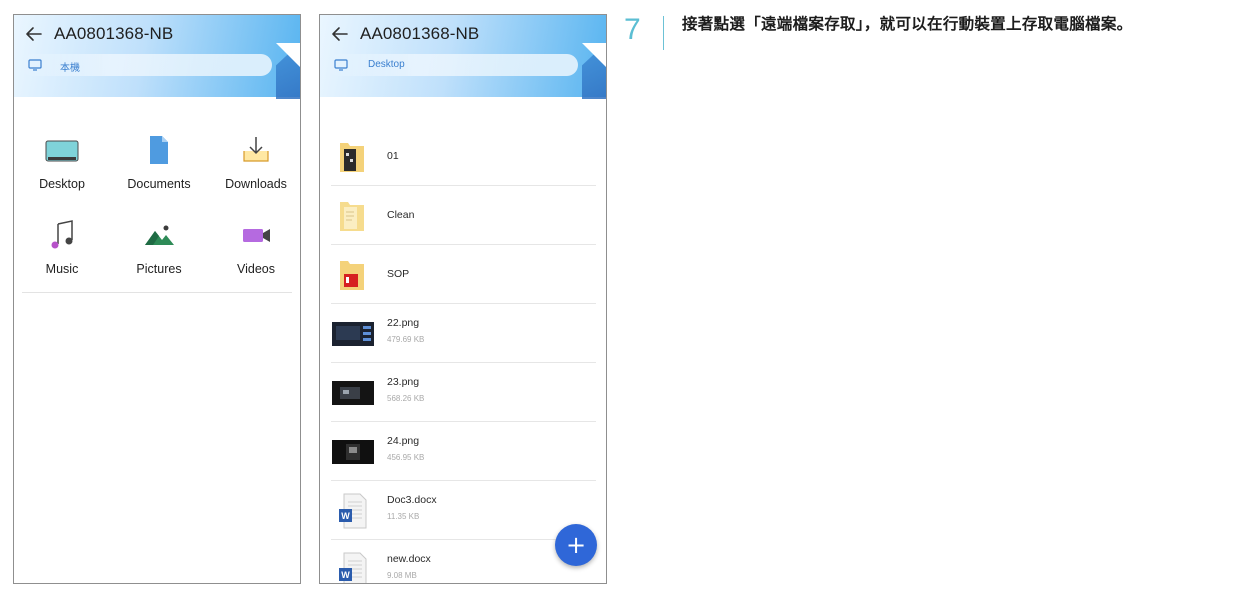 The height and width of the screenshot is (598, 1235). What do you see at coordinates (403, 441) in the screenshot?
I see `file-name: 24.png` at bounding box center [403, 441].